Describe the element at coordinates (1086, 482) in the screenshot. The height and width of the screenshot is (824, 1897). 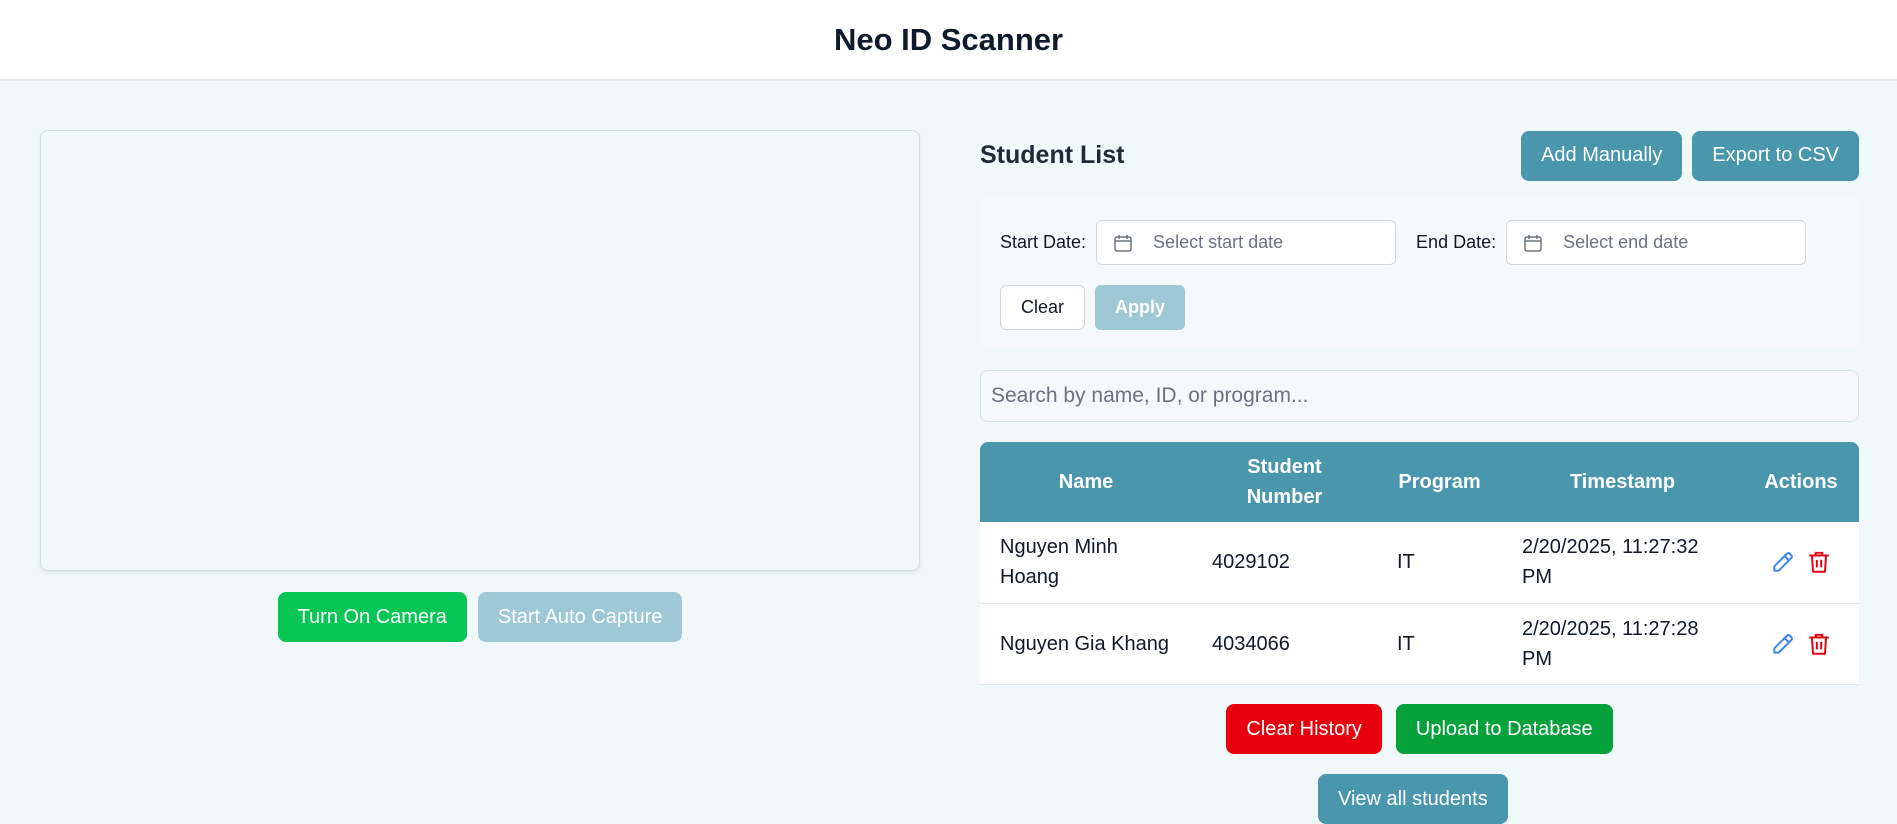
I see `column-header-name: Name` at that location.